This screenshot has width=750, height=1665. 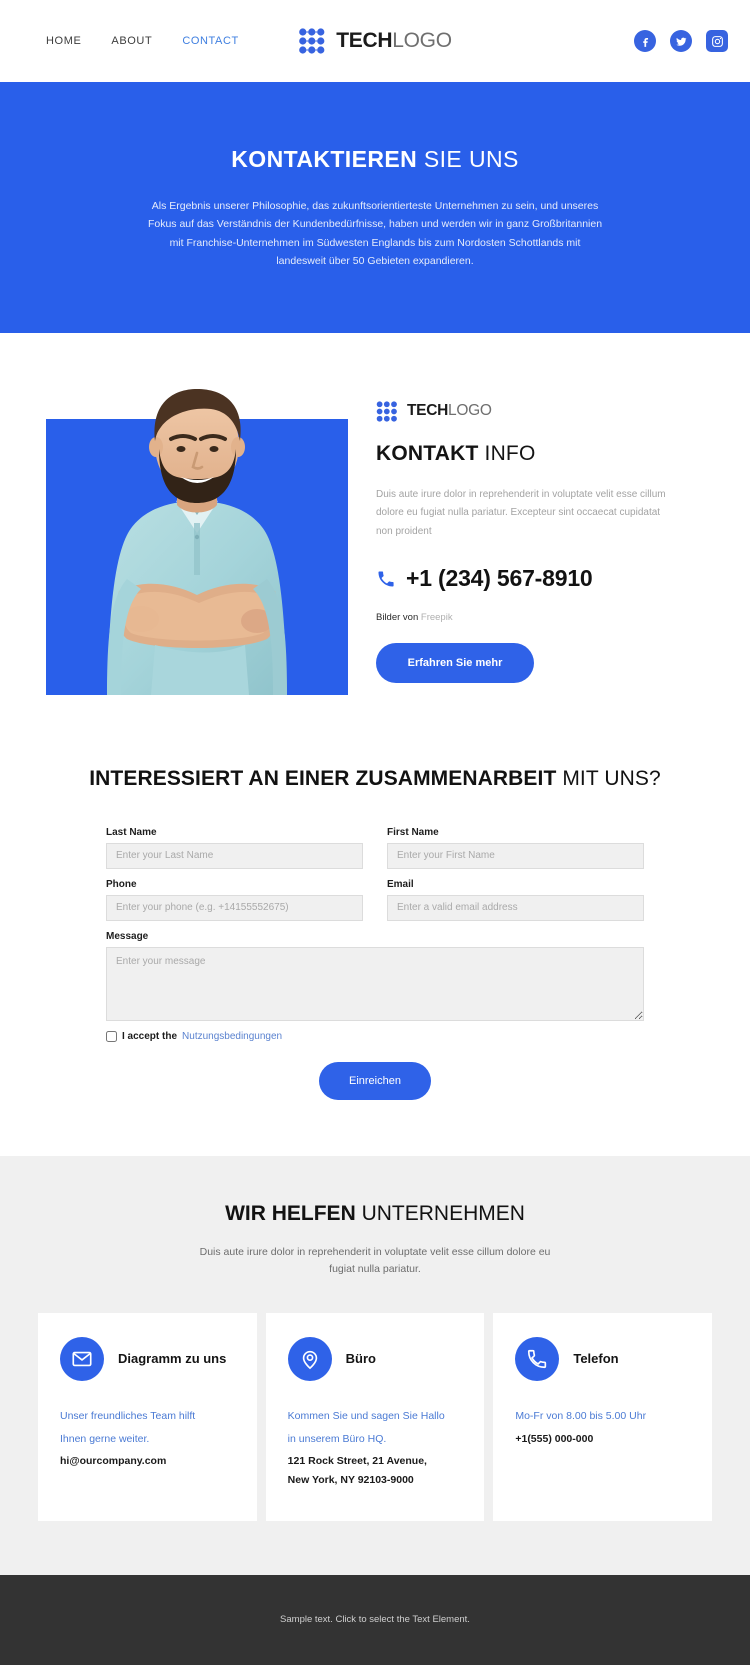 I want to click on form-title-strong: INTERESSIERT AN EINER ZUSAMMENARBEIT, so click(x=323, y=778).